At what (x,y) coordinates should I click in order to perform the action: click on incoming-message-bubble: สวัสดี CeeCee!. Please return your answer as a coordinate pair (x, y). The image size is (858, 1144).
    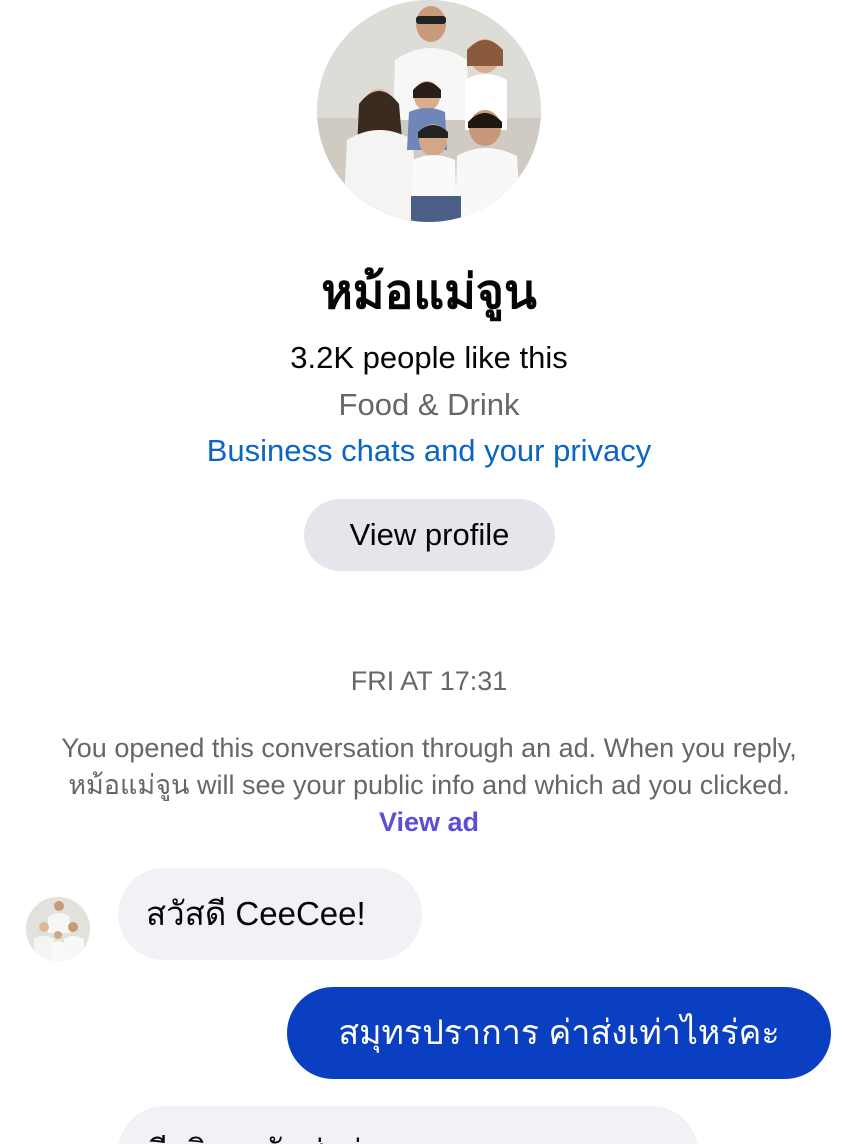
    Looking at the image, I should click on (270, 914).